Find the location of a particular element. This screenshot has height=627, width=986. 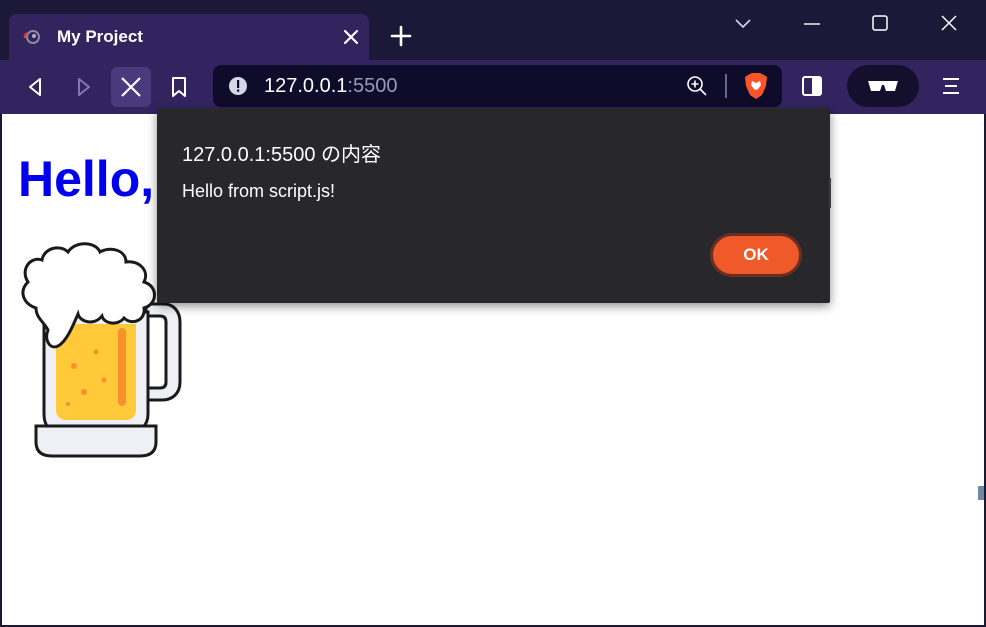

back-icon is located at coordinates (35, 87).